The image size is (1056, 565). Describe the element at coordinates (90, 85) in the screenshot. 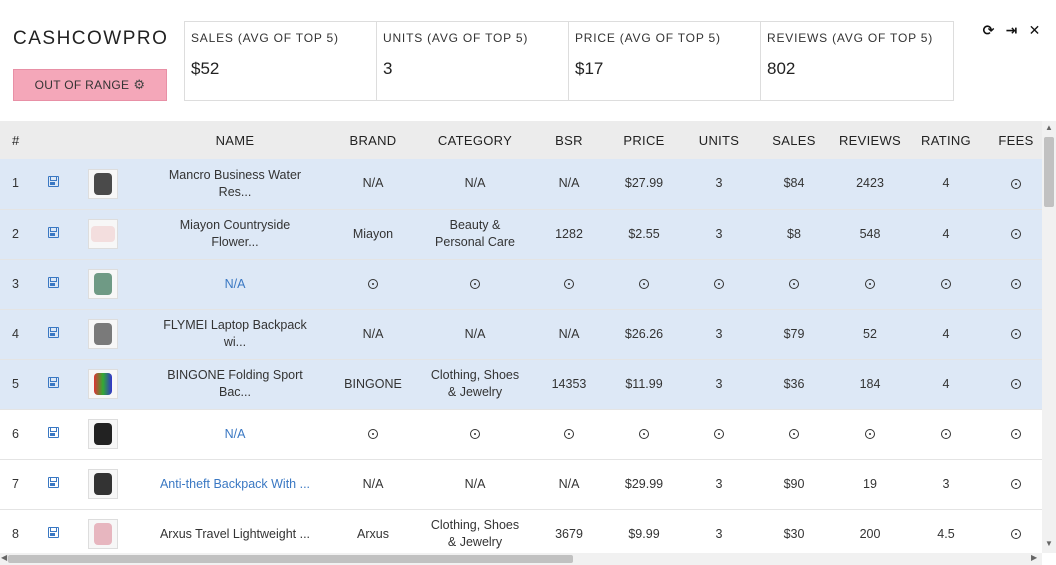

I see `out-of-range-button: OUT OF RANGE ⚙` at that location.